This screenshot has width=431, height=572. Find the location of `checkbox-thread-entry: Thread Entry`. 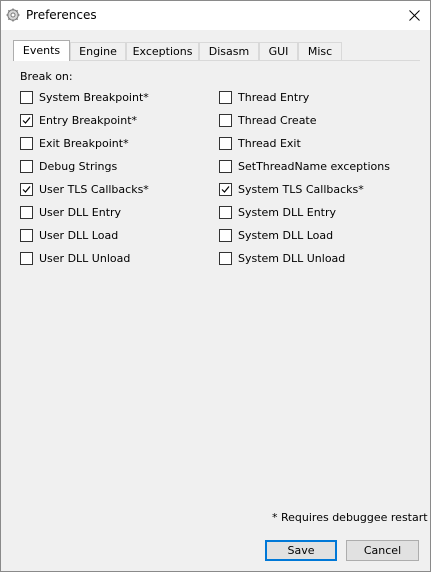

checkbox-thread-entry: Thread Entry is located at coordinates (264, 97).